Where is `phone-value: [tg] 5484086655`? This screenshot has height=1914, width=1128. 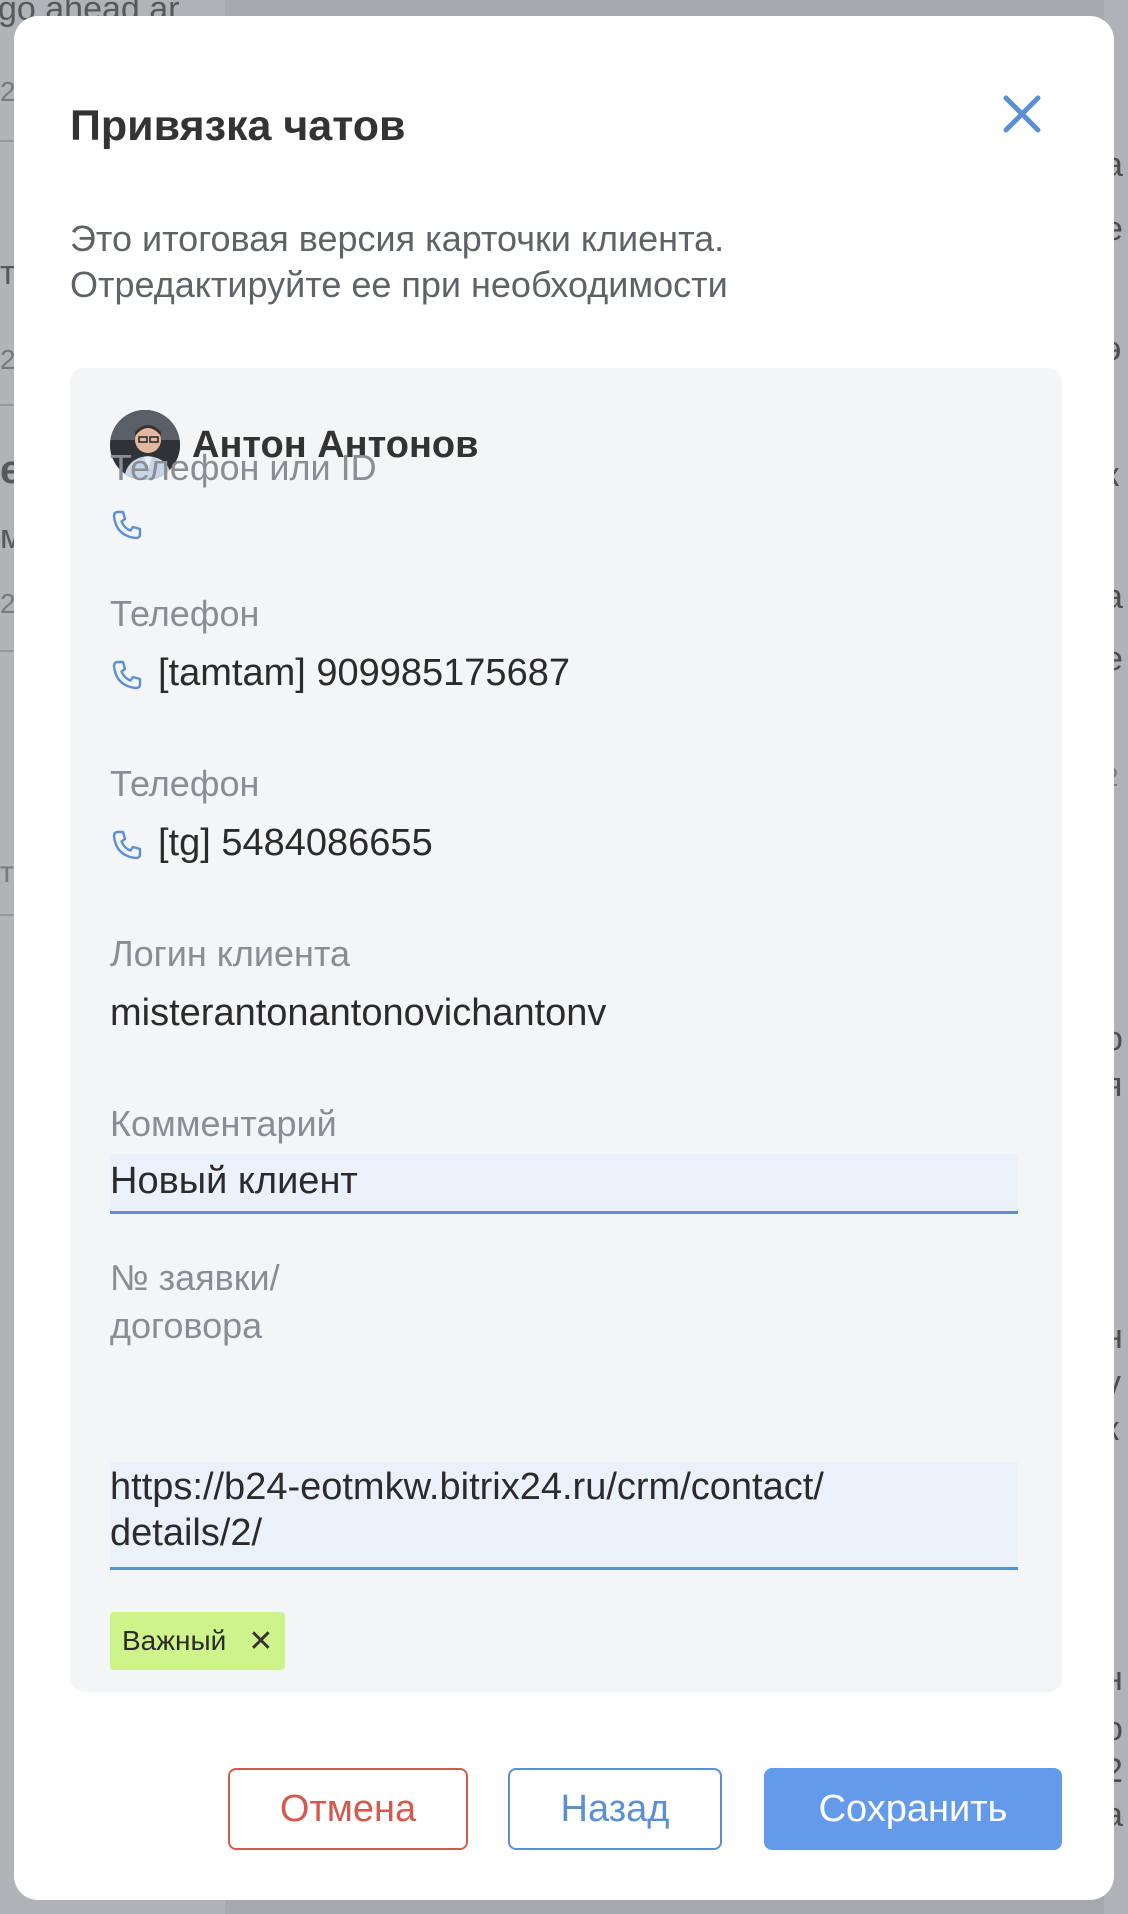
phone-value: [tg] 5484086655 is located at coordinates (295, 843).